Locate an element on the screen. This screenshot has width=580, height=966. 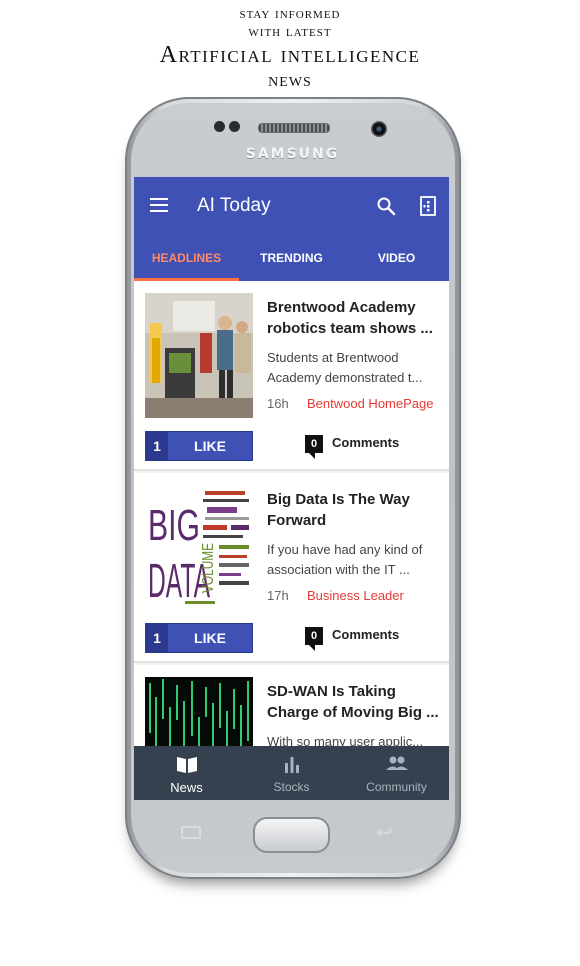
matrix-code-image is located at coordinates (199, 711).